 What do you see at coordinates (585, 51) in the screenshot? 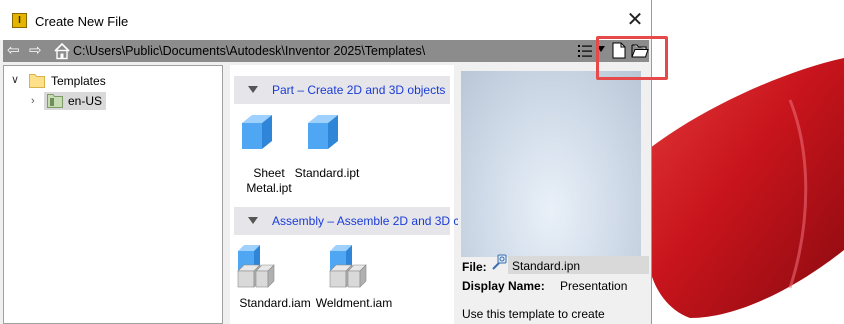
I see `list-view-icon` at bounding box center [585, 51].